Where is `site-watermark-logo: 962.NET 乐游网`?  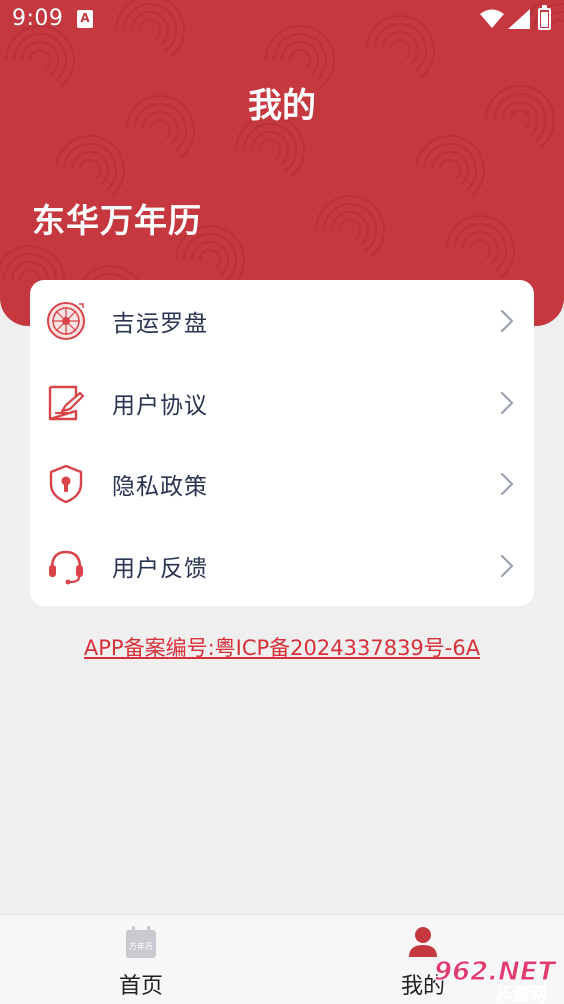
site-watermark-logo: 962.NET 乐游网 is located at coordinates (496, 980).